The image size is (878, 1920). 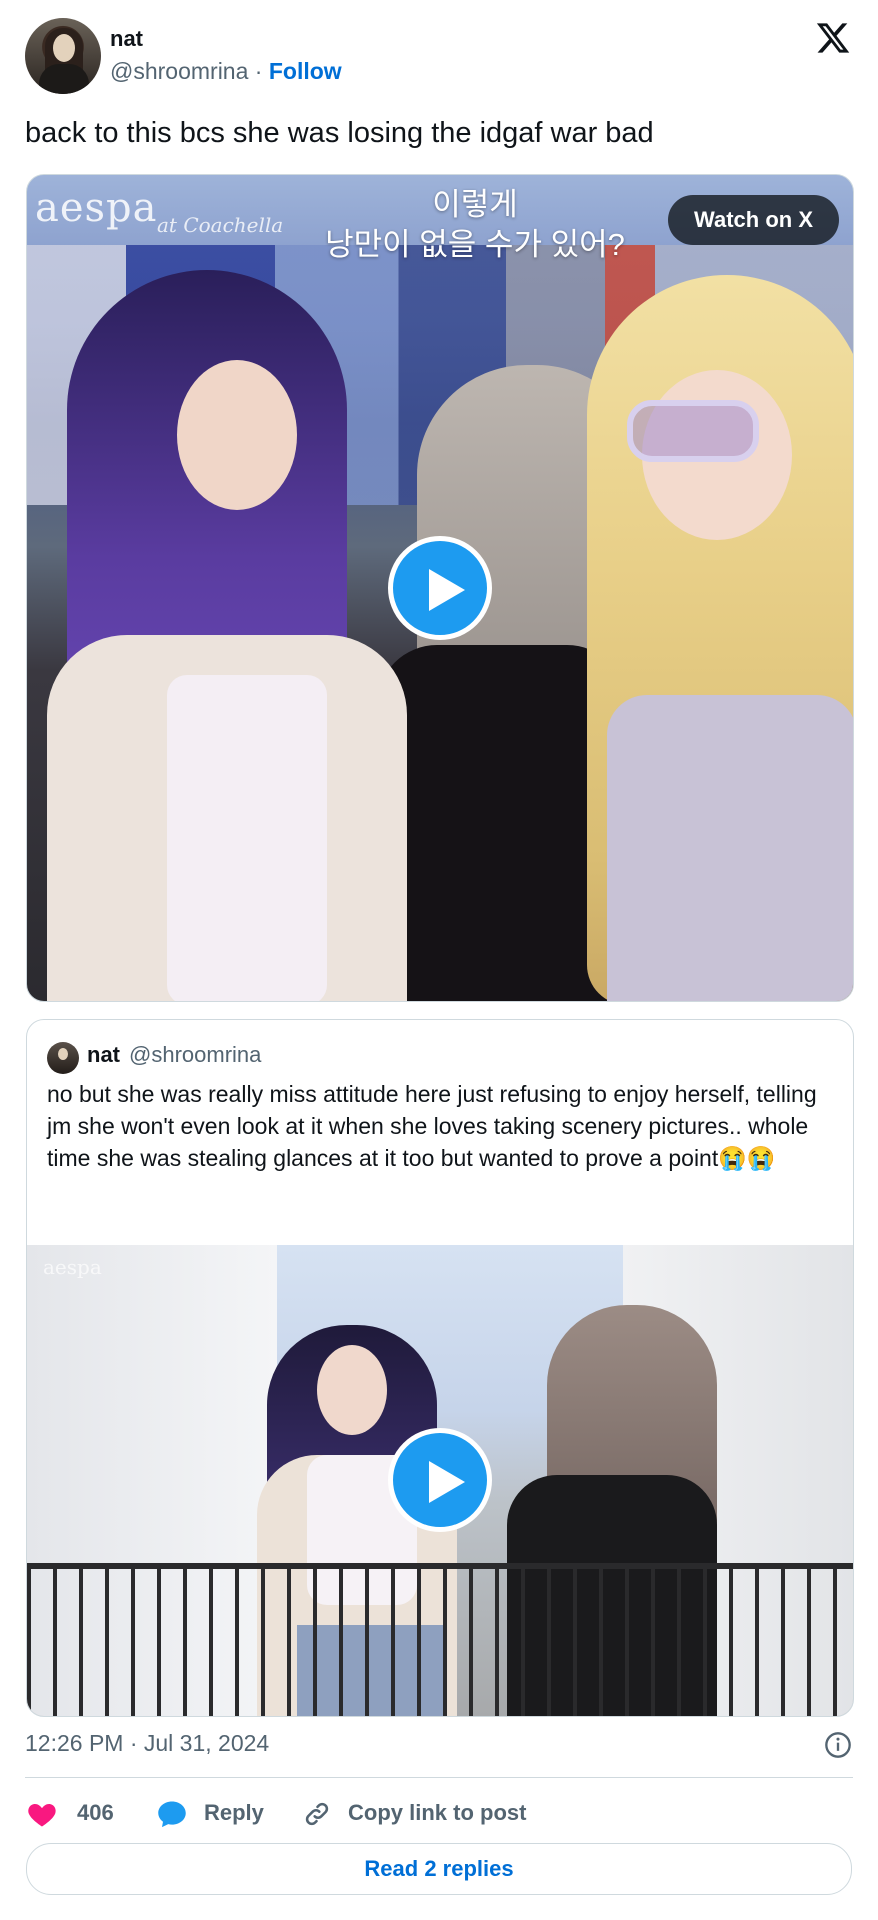 I want to click on footer-divider, so click(x=439, y=1777).